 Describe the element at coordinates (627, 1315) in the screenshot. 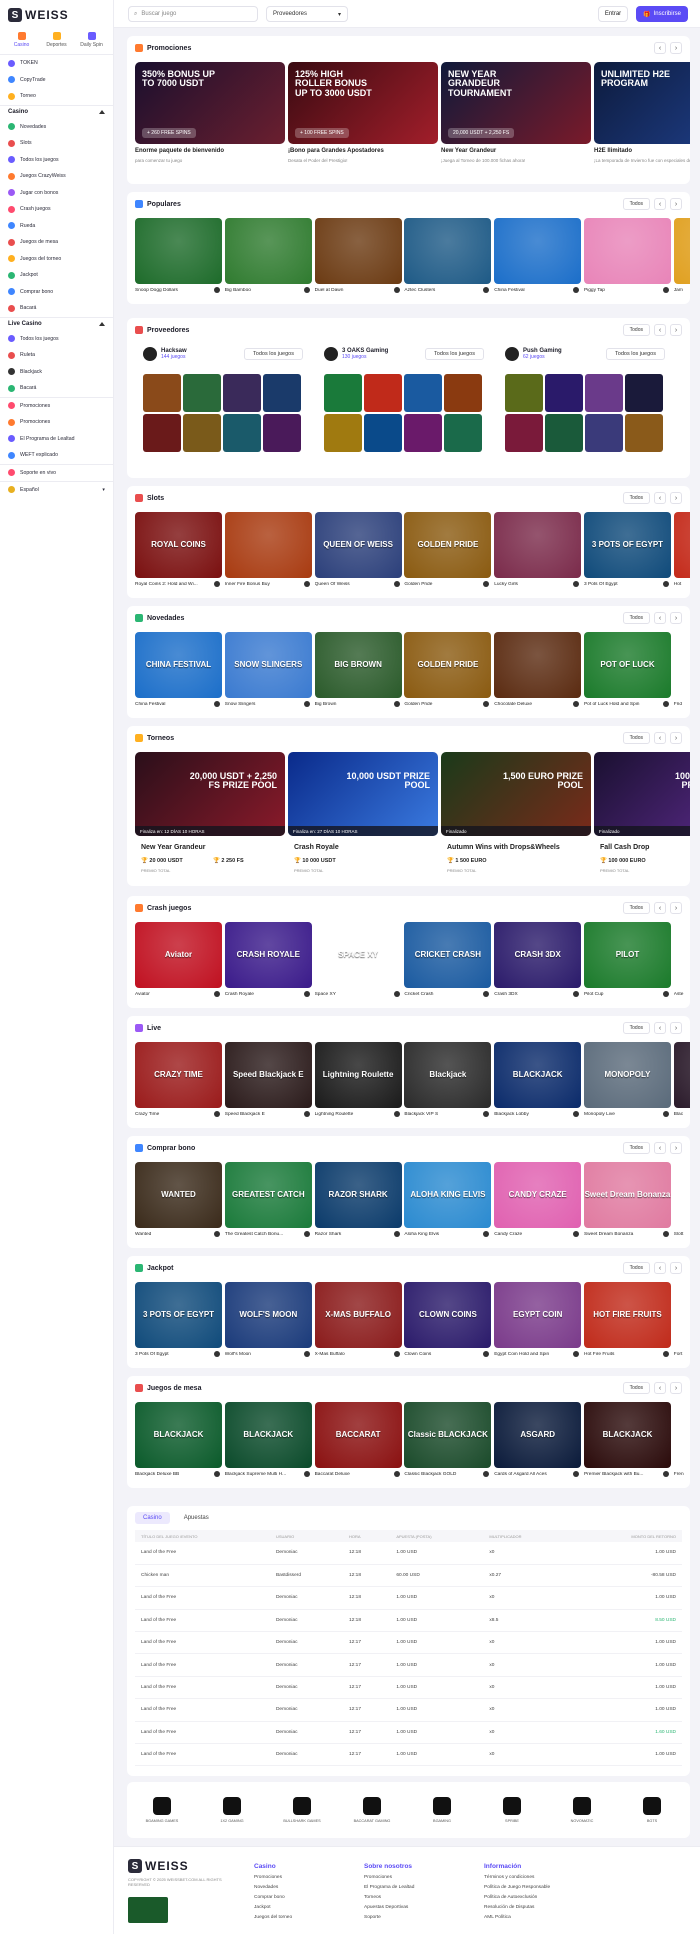

I see `game-thumbnail: HOT FIRE FRUITS` at that location.